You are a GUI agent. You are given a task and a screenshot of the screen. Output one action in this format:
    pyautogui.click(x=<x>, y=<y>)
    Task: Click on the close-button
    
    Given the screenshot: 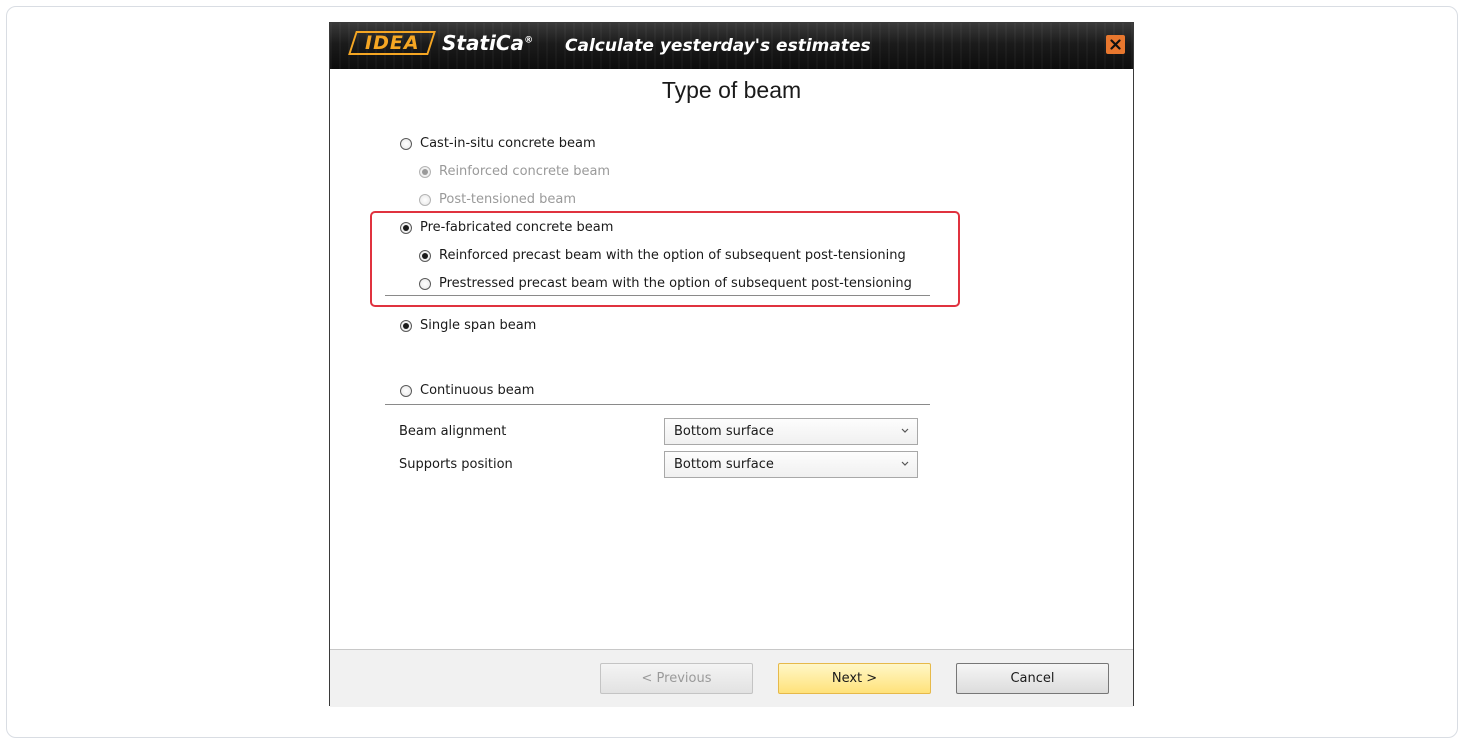 What is the action you would take?
    pyautogui.click(x=1115, y=44)
    